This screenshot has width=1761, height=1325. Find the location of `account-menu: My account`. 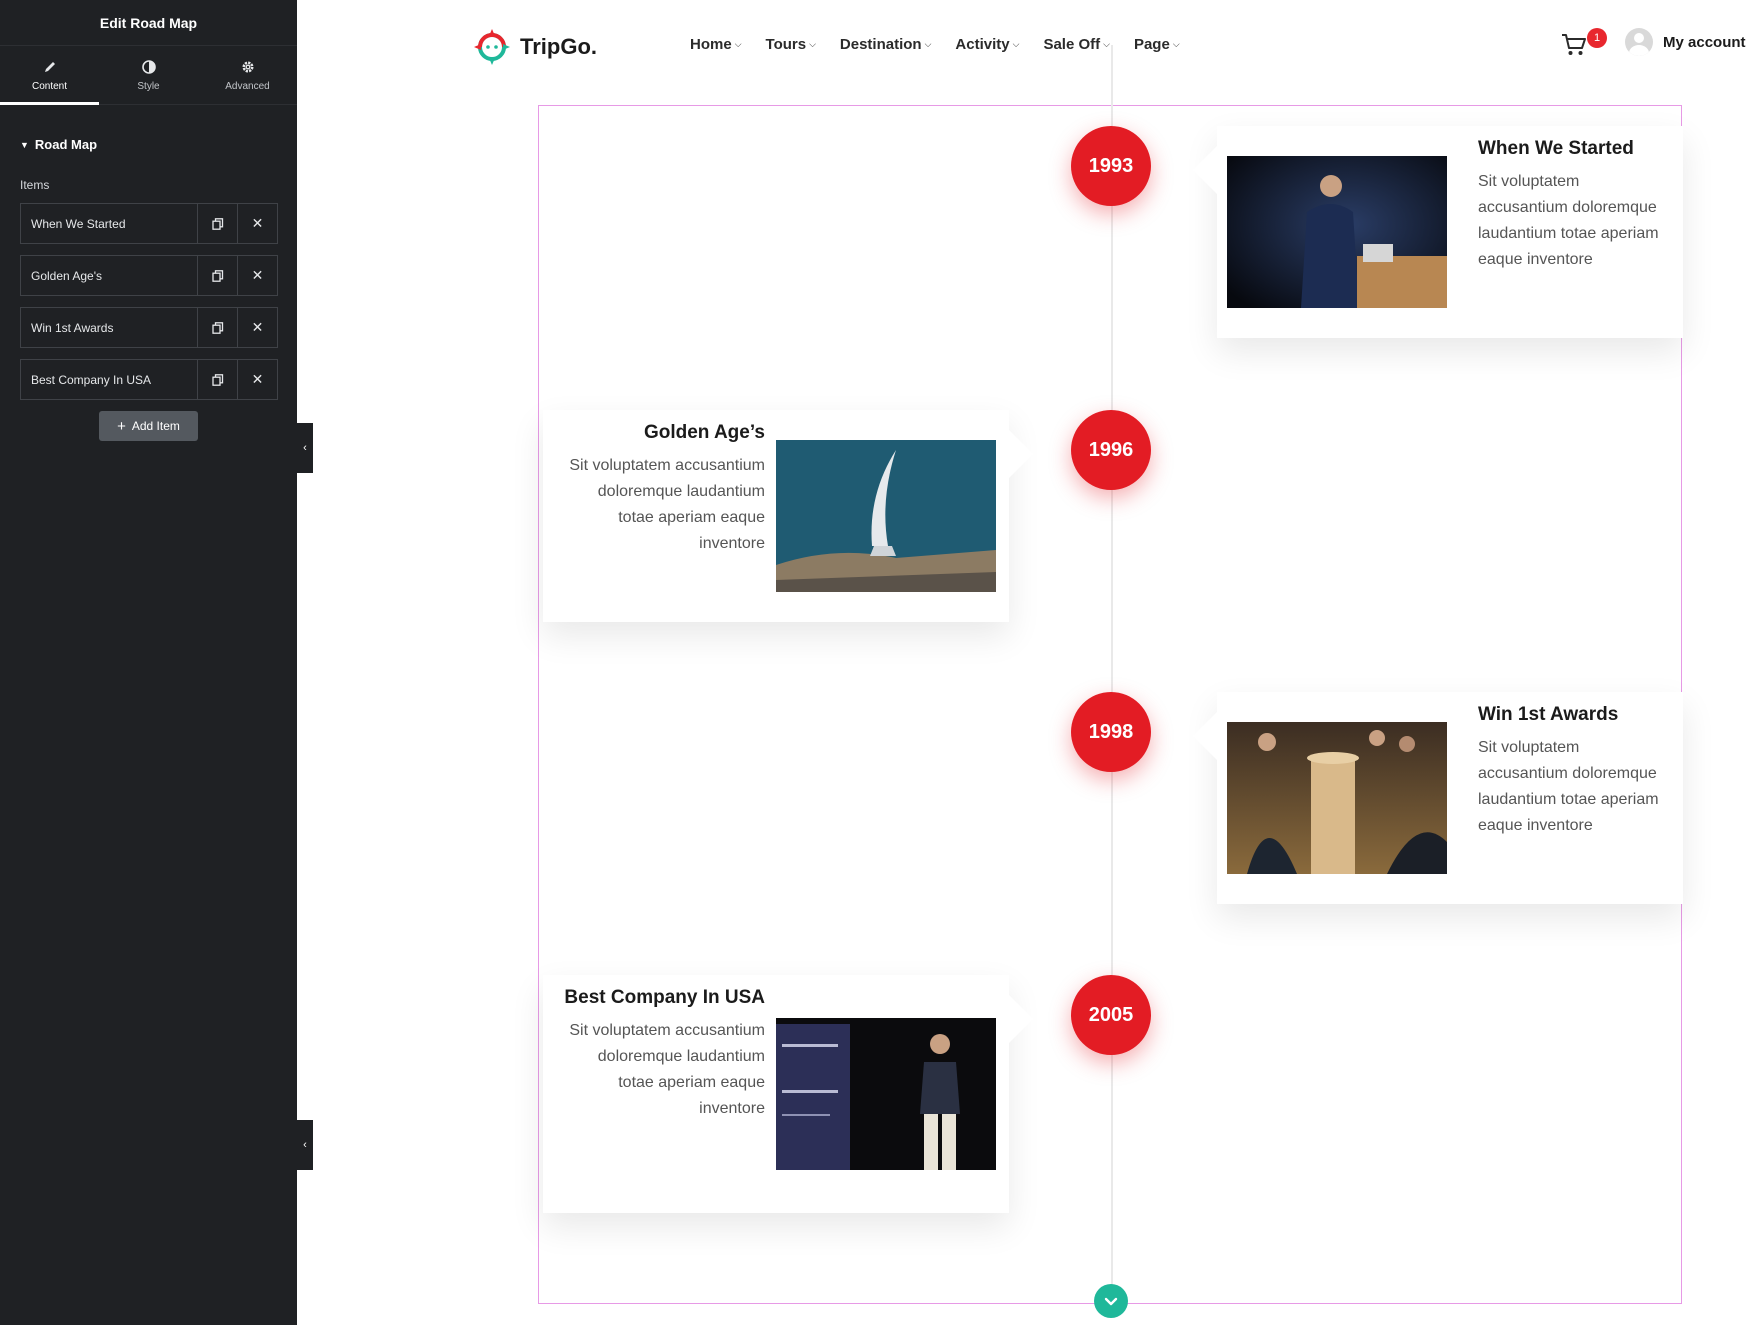

account-menu: My account is located at coordinates (1685, 42).